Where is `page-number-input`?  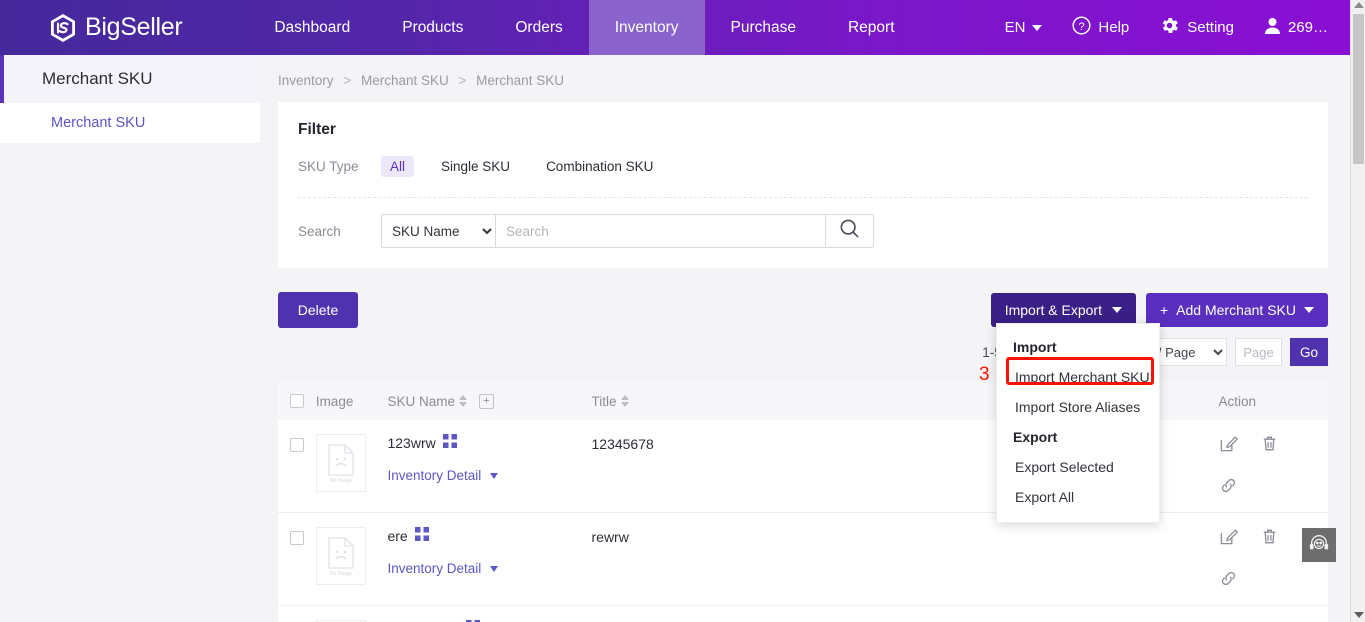 page-number-input is located at coordinates (1258, 352).